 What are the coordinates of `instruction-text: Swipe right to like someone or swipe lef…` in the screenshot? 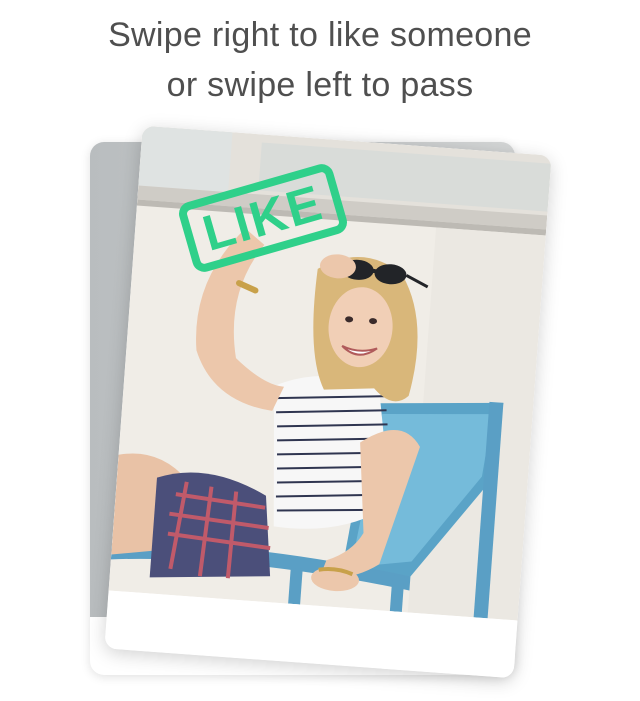 It's located at (320, 60).